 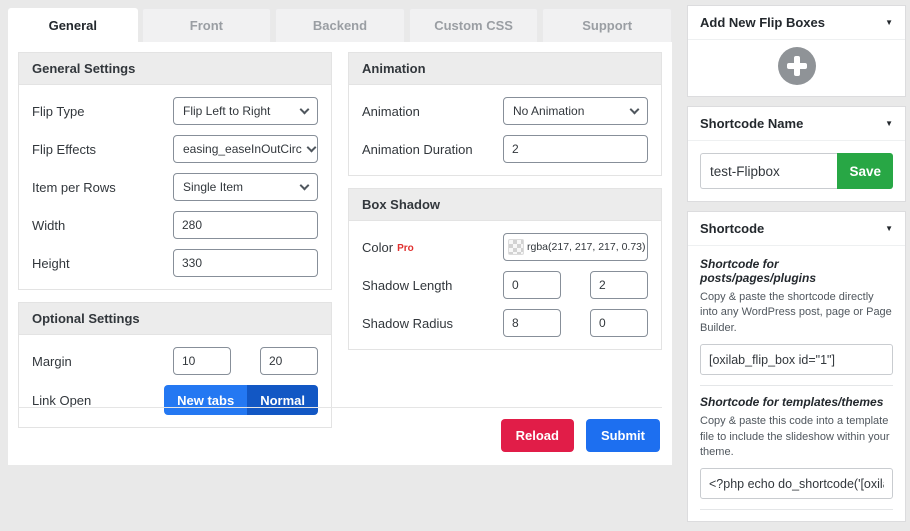 I want to click on shadow-length-x-input, so click(x=532, y=285).